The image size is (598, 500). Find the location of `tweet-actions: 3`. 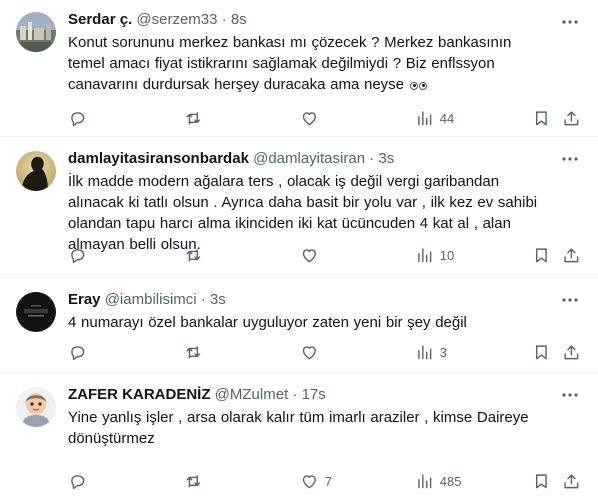

tweet-actions: 3 is located at coordinates (325, 352).